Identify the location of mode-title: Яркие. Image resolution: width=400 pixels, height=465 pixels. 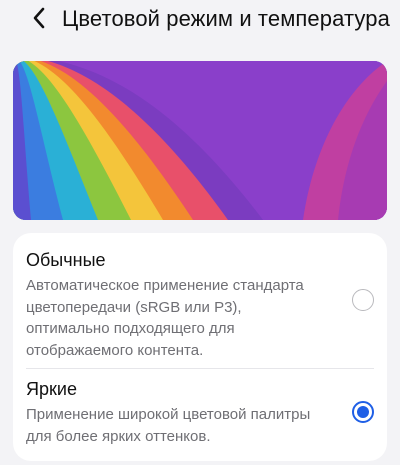
(51, 389).